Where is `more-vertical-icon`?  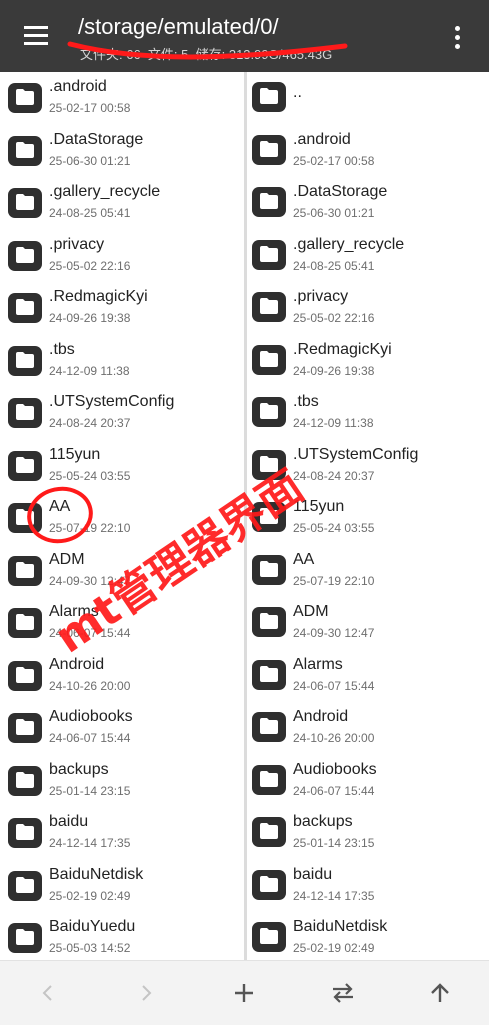
more-vertical-icon is located at coordinates (457, 38).